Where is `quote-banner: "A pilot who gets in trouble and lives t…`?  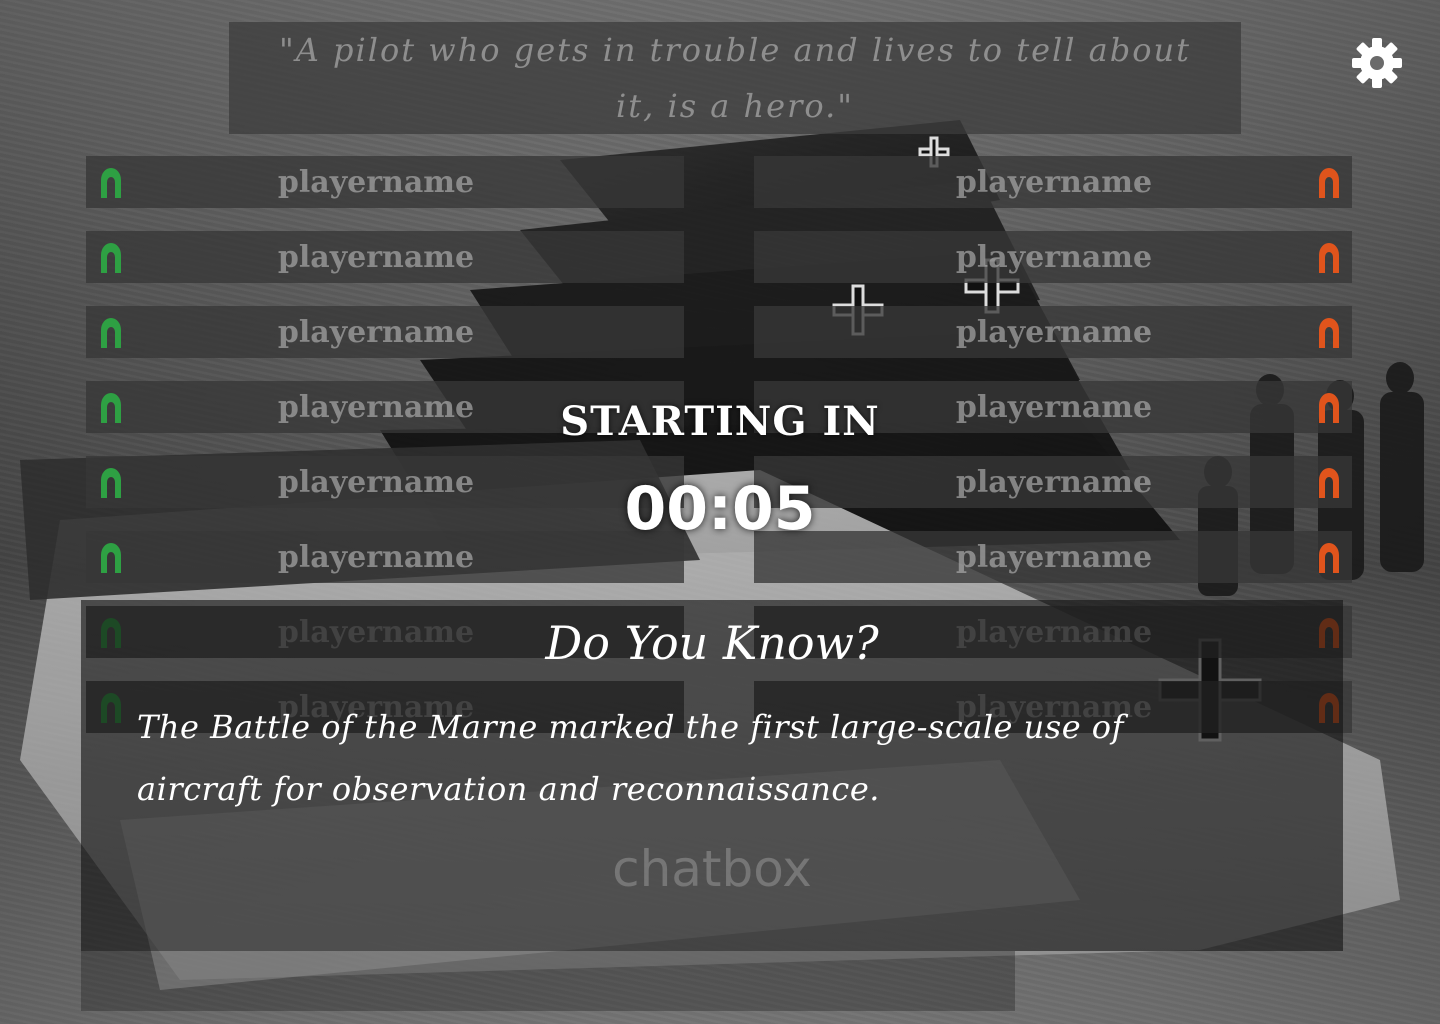 quote-banner: "A pilot who gets in trouble and lives t… is located at coordinates (735, 78).